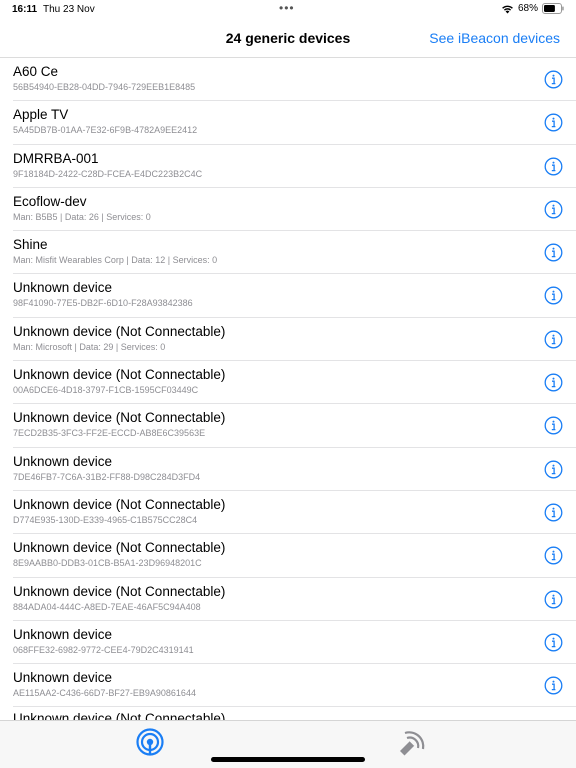  I want to click on device-detail: 7DE46FB7-7C6A-31B2-FF88-D98C284D3FD4, so click(107, 476).